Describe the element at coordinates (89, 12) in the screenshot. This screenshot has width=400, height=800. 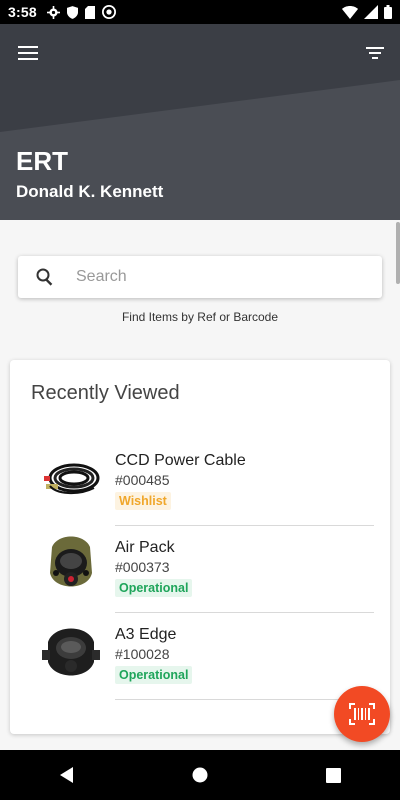
I see `sd-card-icon` at that location.